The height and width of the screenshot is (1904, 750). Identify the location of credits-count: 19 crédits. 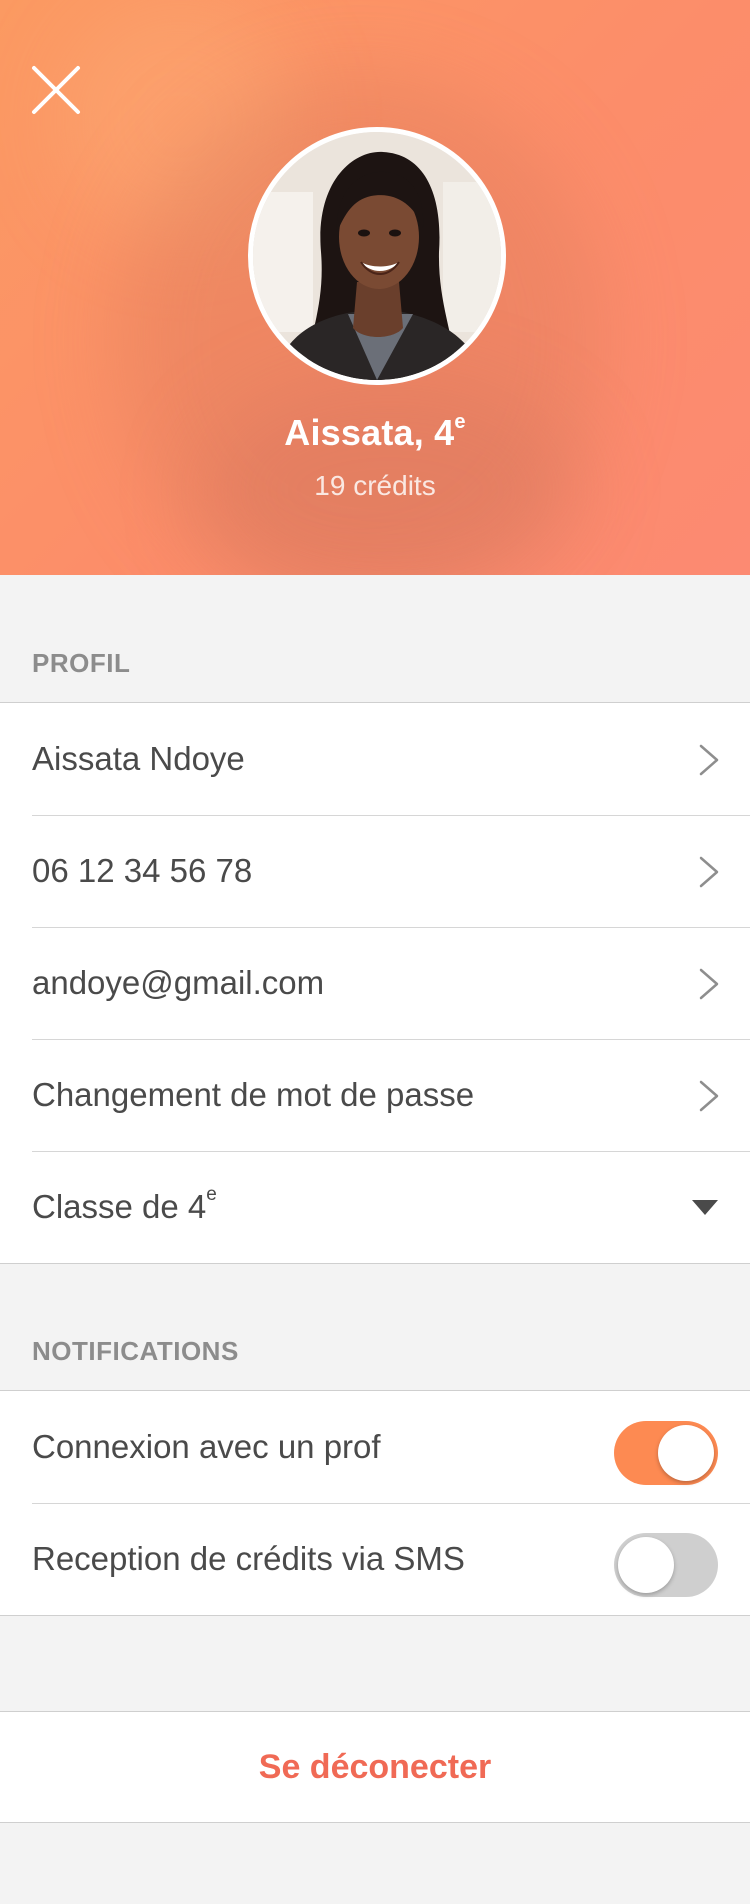
(375, 485).